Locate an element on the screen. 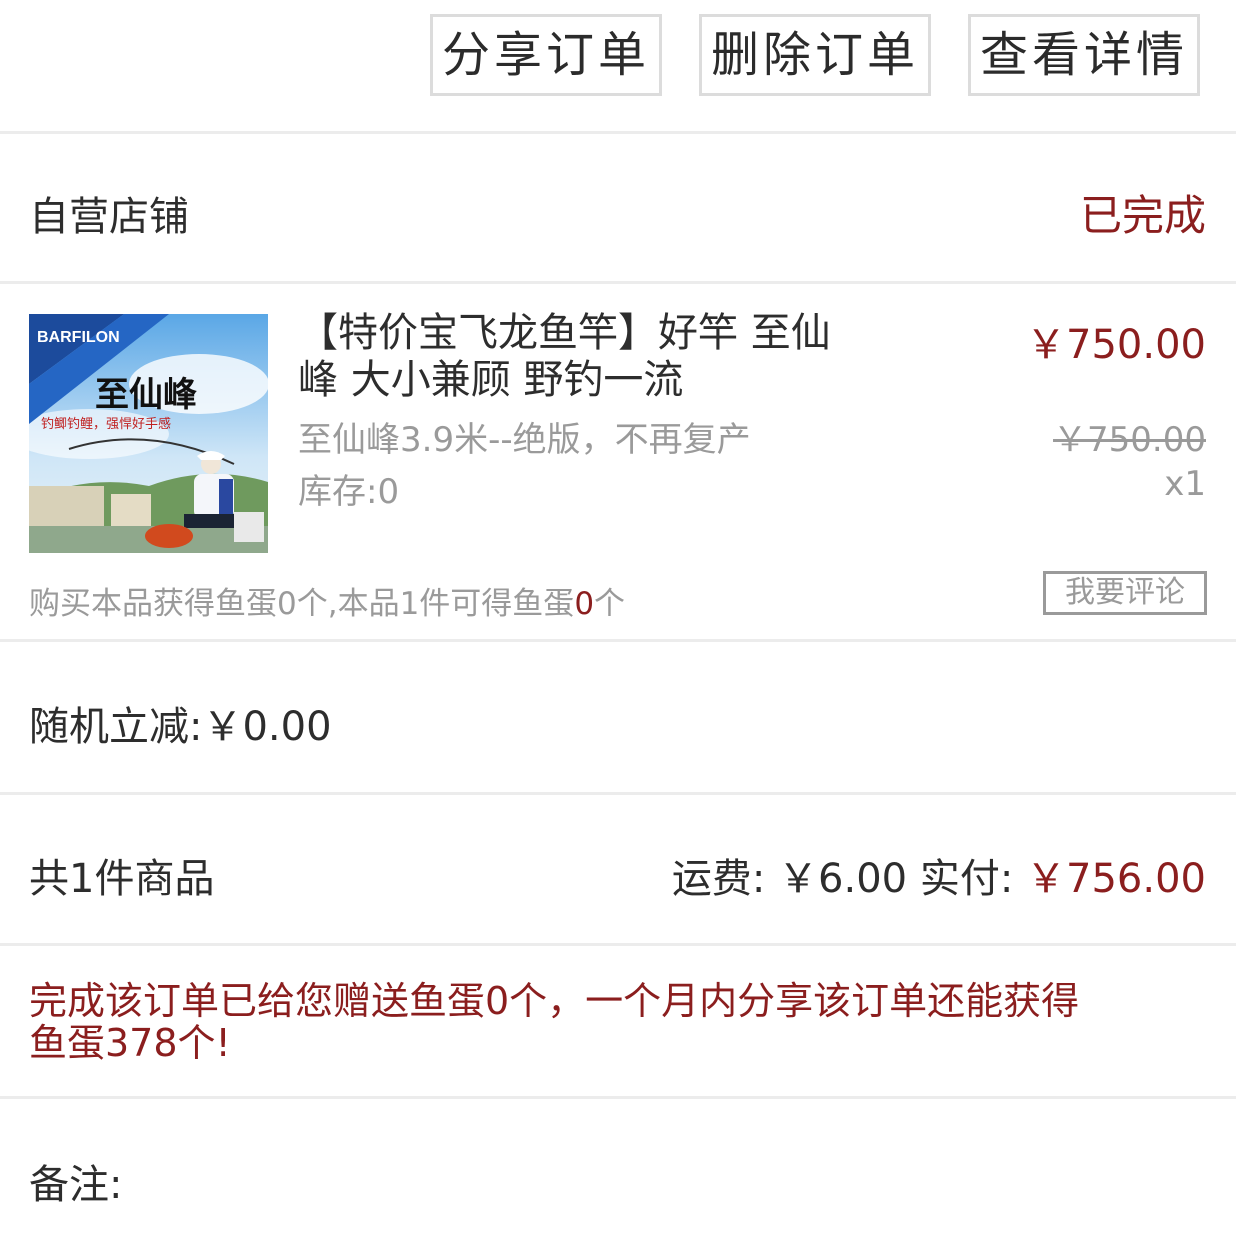  reward-count: 0 is located at coordinates (584, 604).